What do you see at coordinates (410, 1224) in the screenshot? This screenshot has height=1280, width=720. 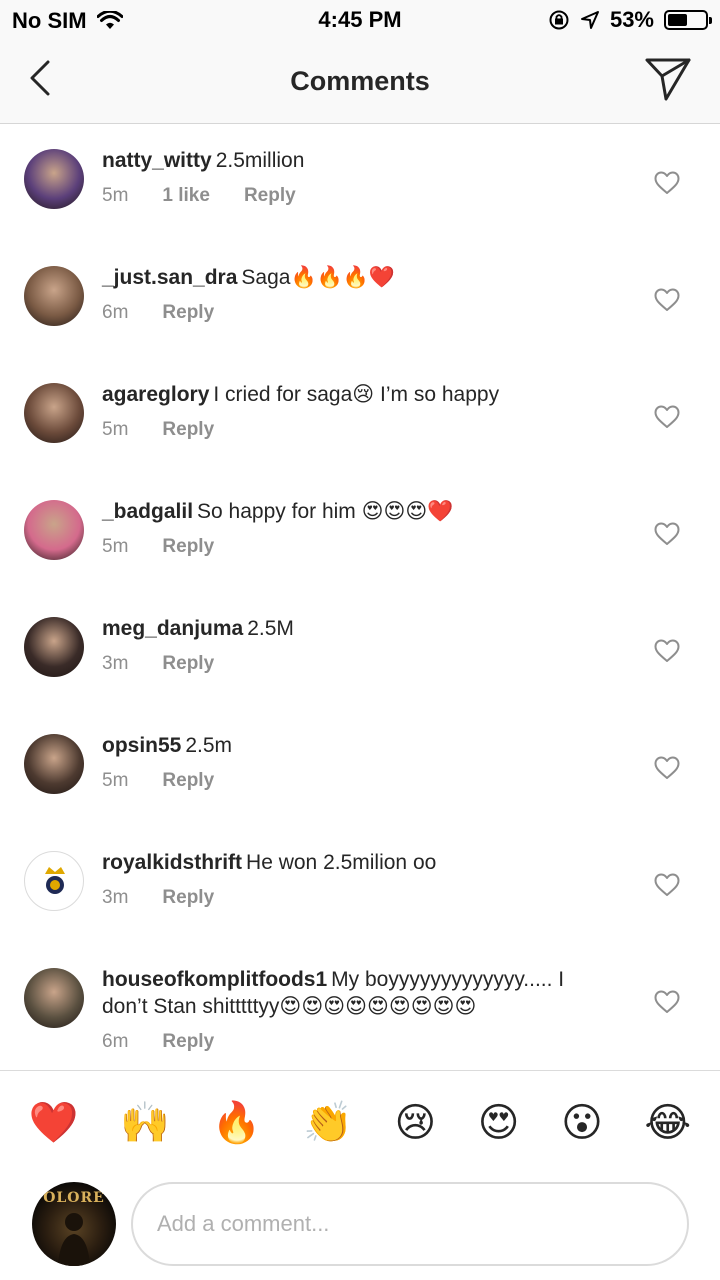 I see `comment-input` at bounding box center [410, 1224].